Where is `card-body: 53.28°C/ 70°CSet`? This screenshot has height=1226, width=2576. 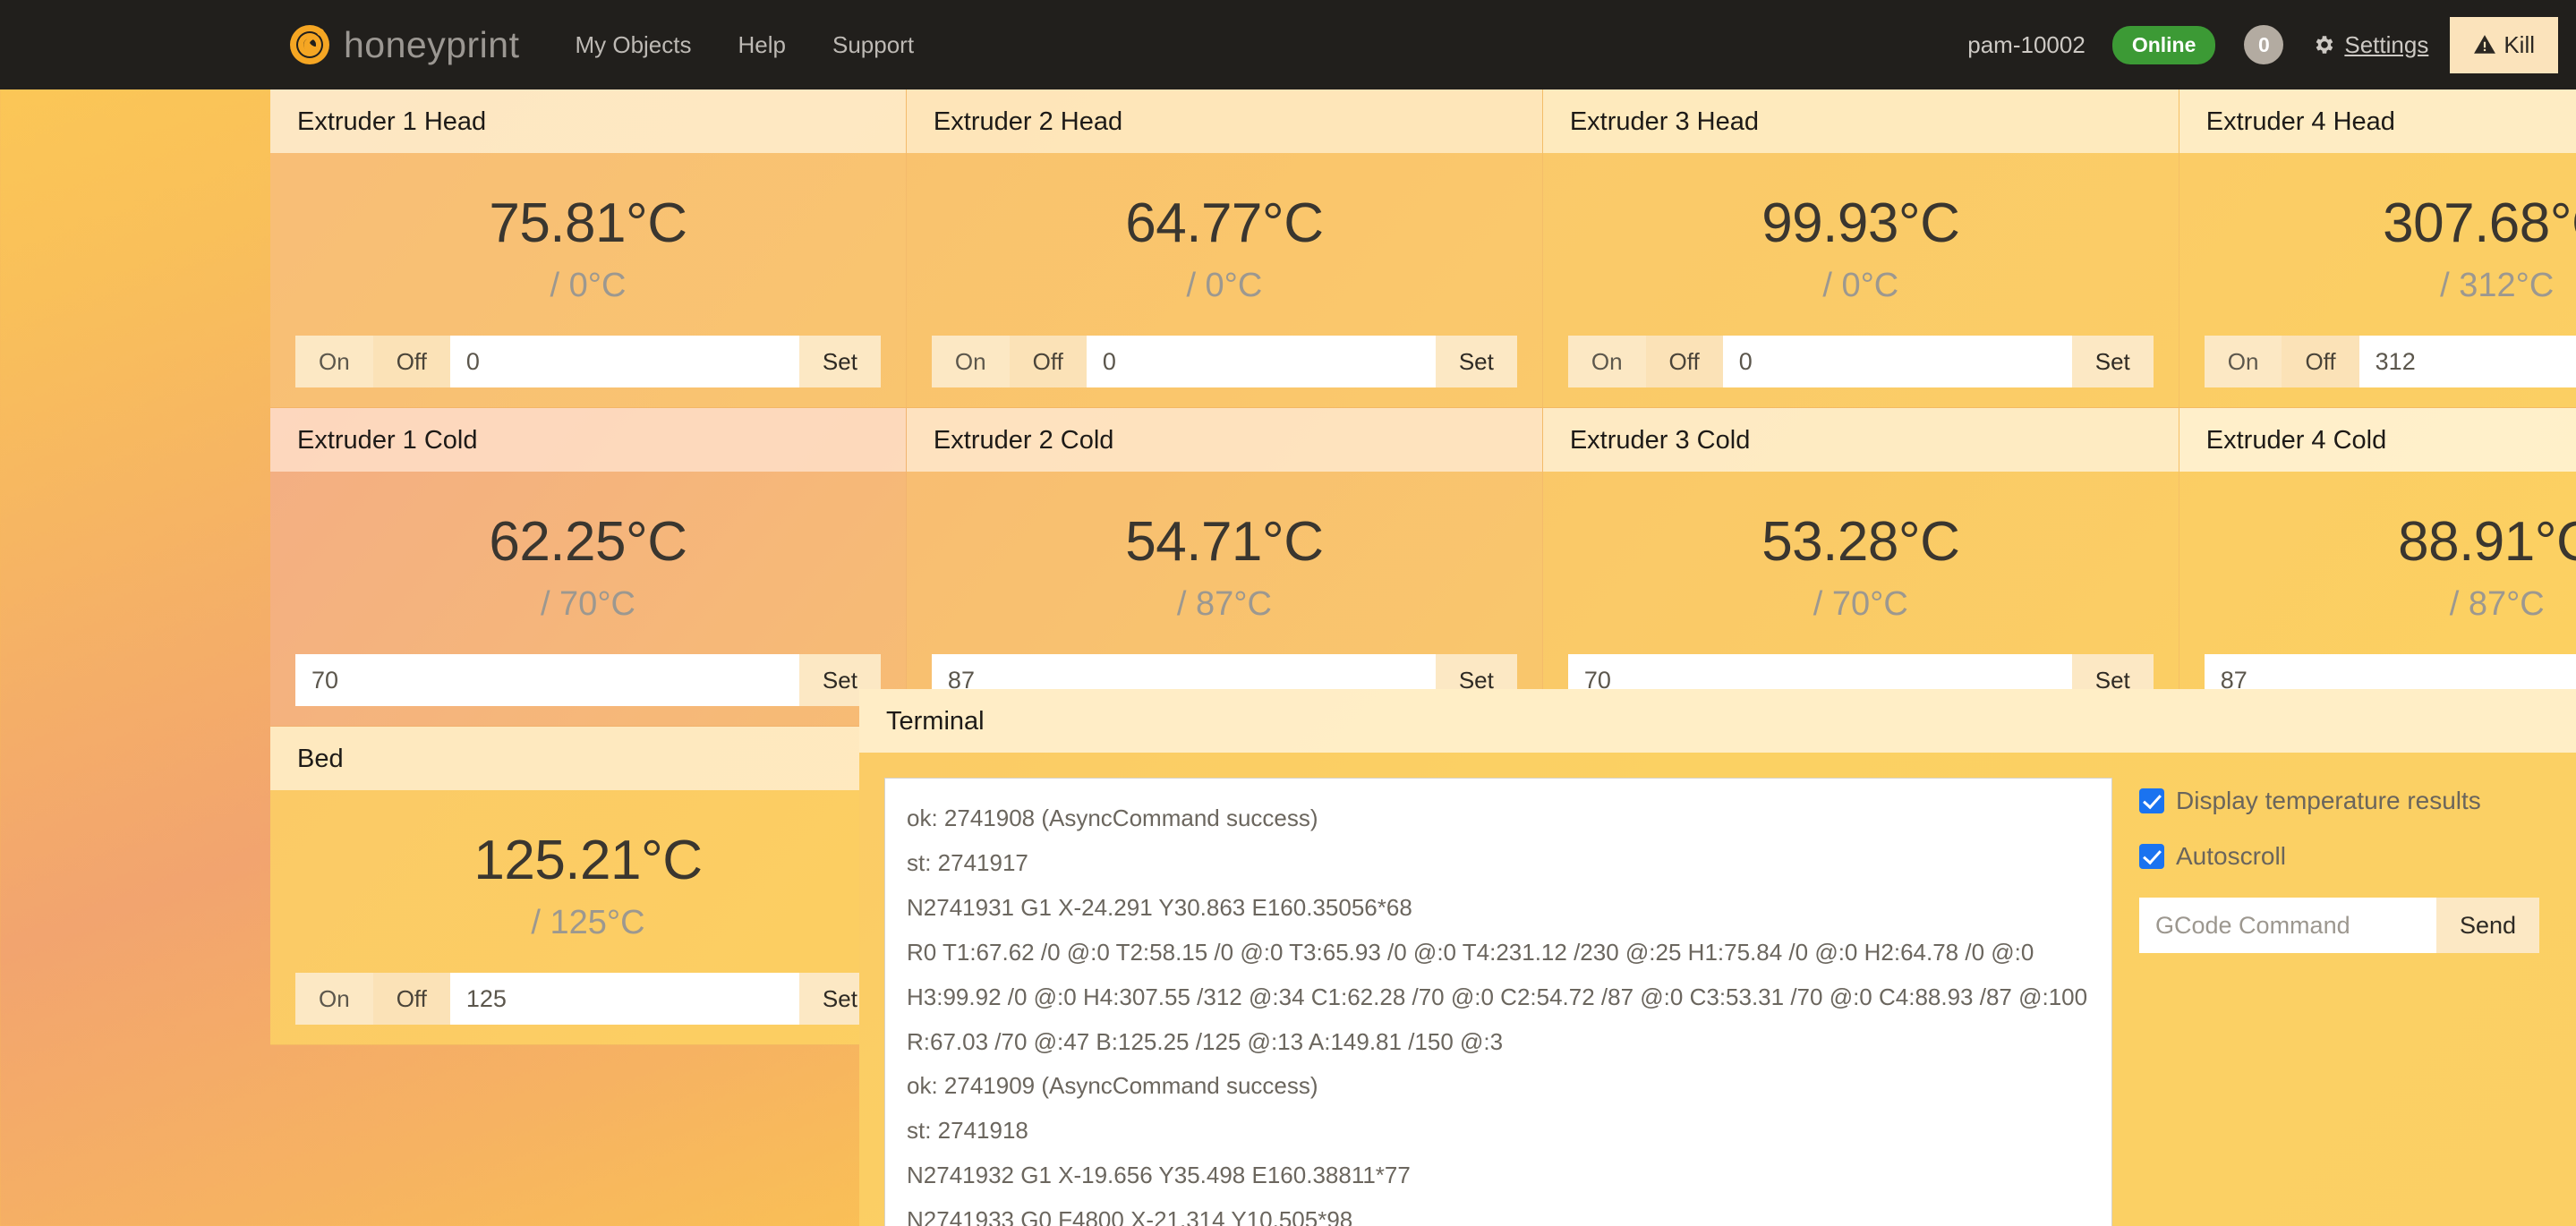 card-body: 53.28°C/ 70°CSet is located at coordinates (1861, 599).